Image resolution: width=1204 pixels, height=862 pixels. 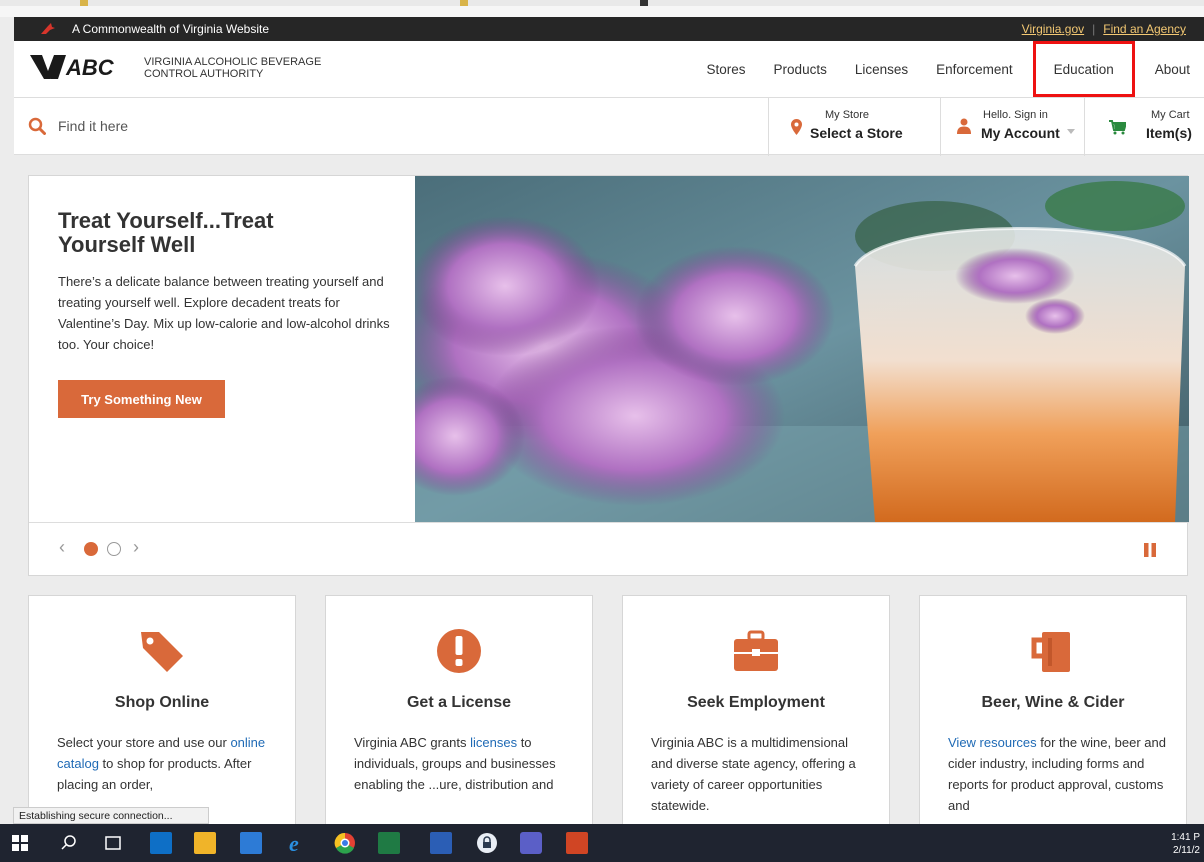 What do you see at coordinates (1170, 115) in the screenshot?
I see `my-cart-label: My Cart` at bounding box center [1170, 115].